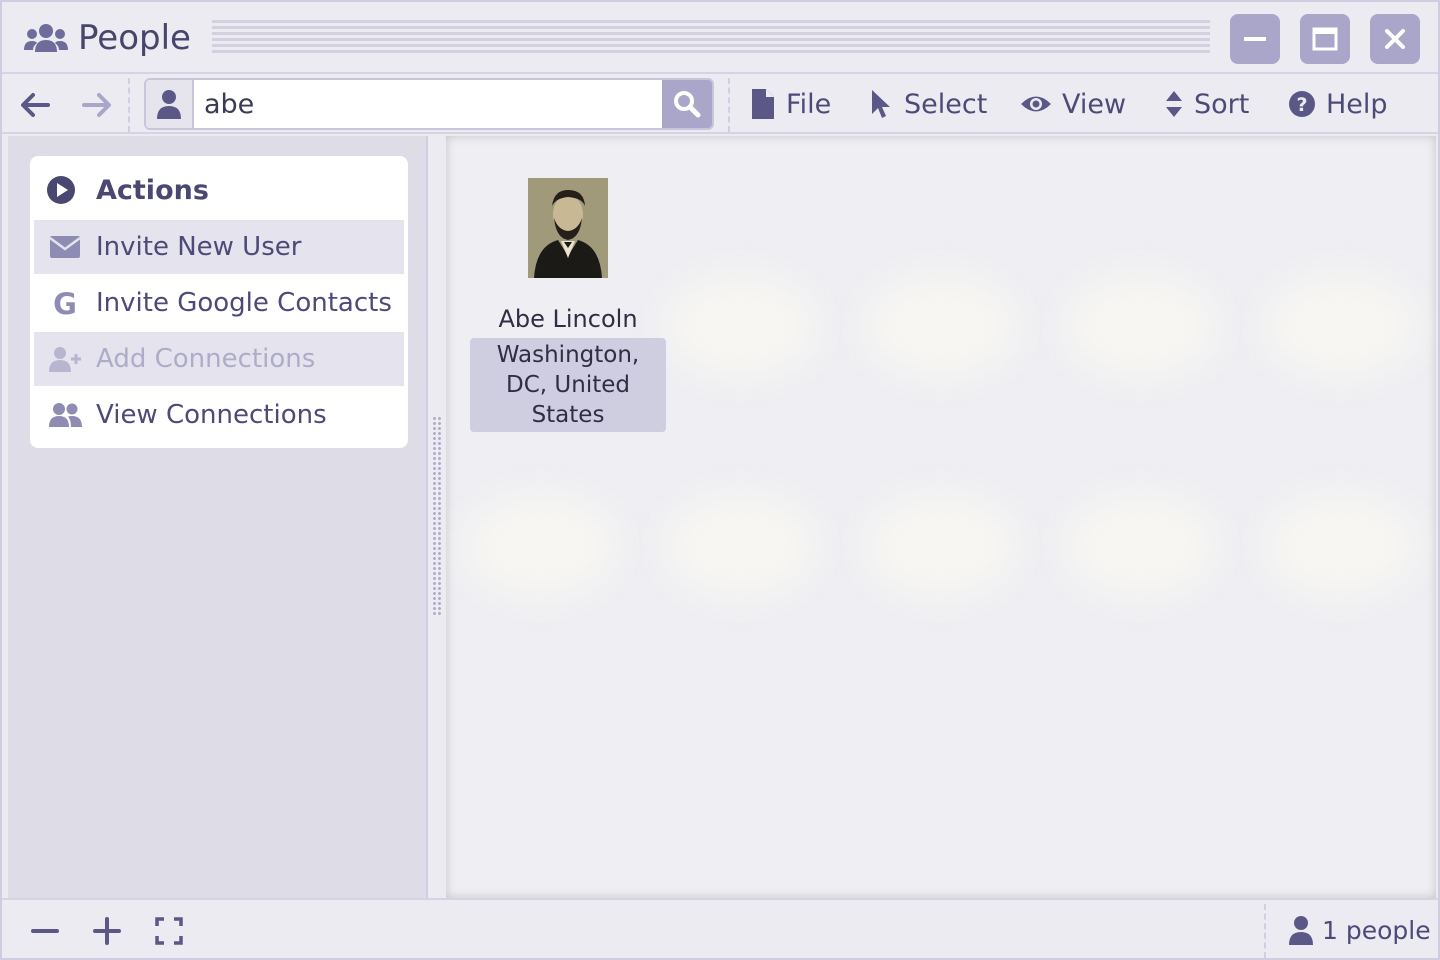 This screenshot has height=960, width=1440. What do you see at coordinates (1094, 104) in the screenshot?
I see `menu-view-label: View` at bounding box center [1094, 104].